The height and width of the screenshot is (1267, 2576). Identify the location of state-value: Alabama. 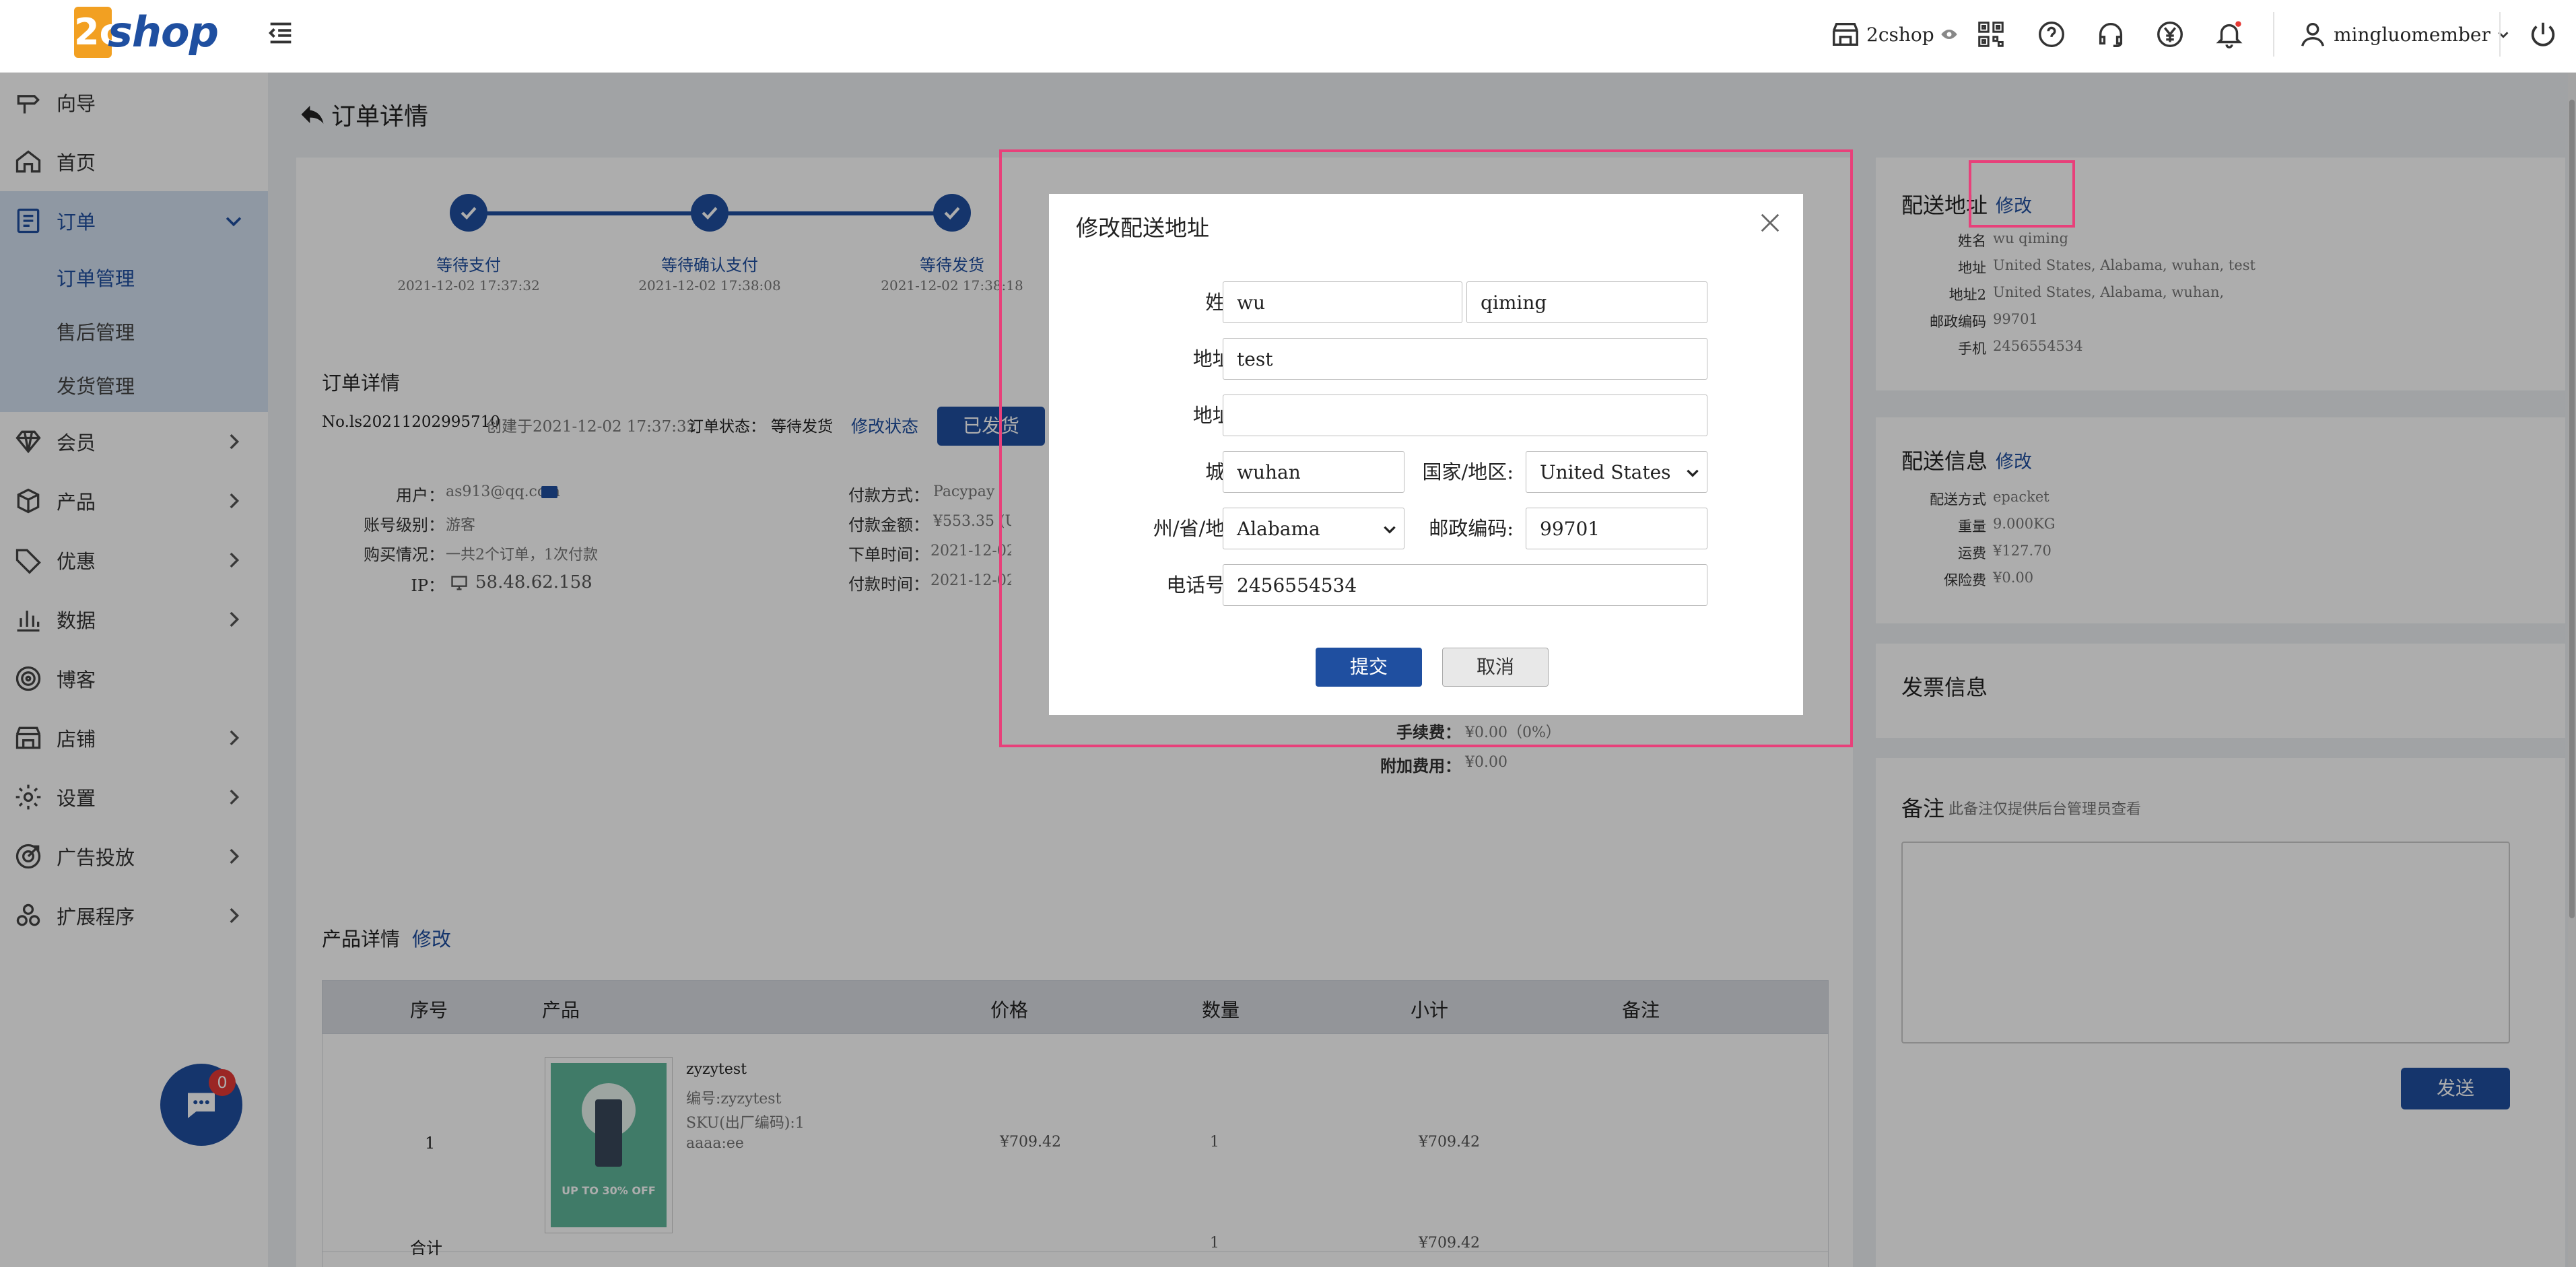
(1278, 528).